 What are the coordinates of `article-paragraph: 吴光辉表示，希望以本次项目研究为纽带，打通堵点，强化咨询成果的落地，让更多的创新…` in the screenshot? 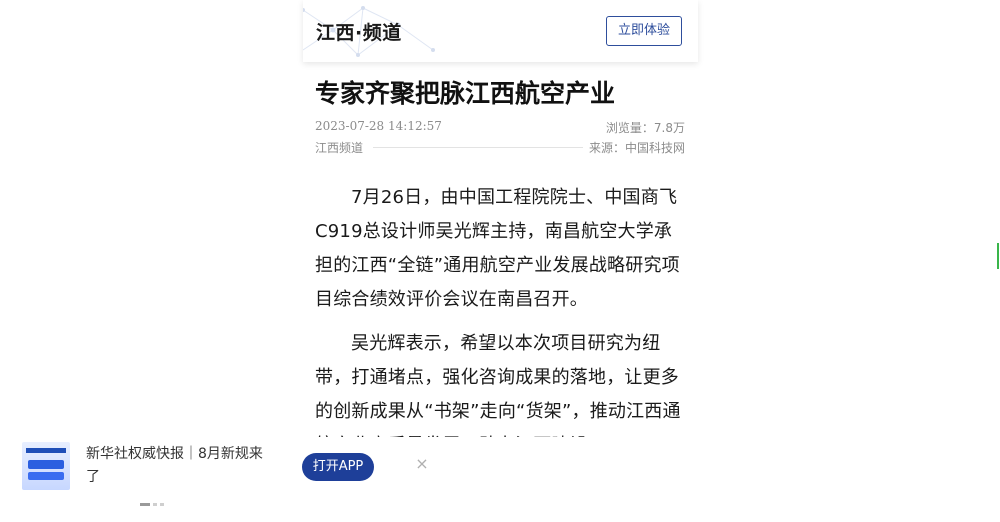 It's located at (498, 385).